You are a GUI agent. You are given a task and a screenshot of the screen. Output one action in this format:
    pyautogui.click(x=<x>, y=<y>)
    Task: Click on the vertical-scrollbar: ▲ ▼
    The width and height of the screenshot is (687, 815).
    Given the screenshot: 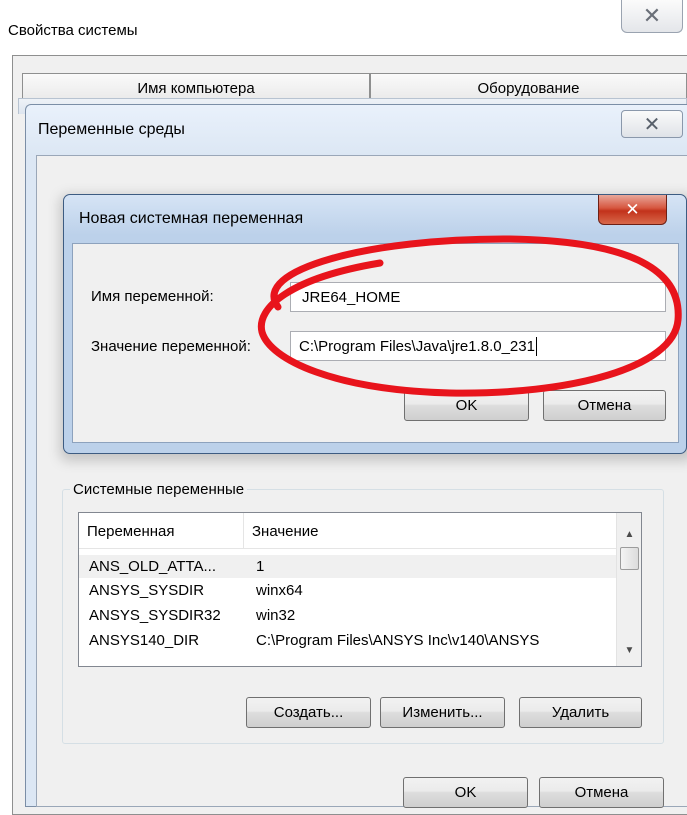 What is the action you would take?
    pyautogui.click(x=628, y=589)
    